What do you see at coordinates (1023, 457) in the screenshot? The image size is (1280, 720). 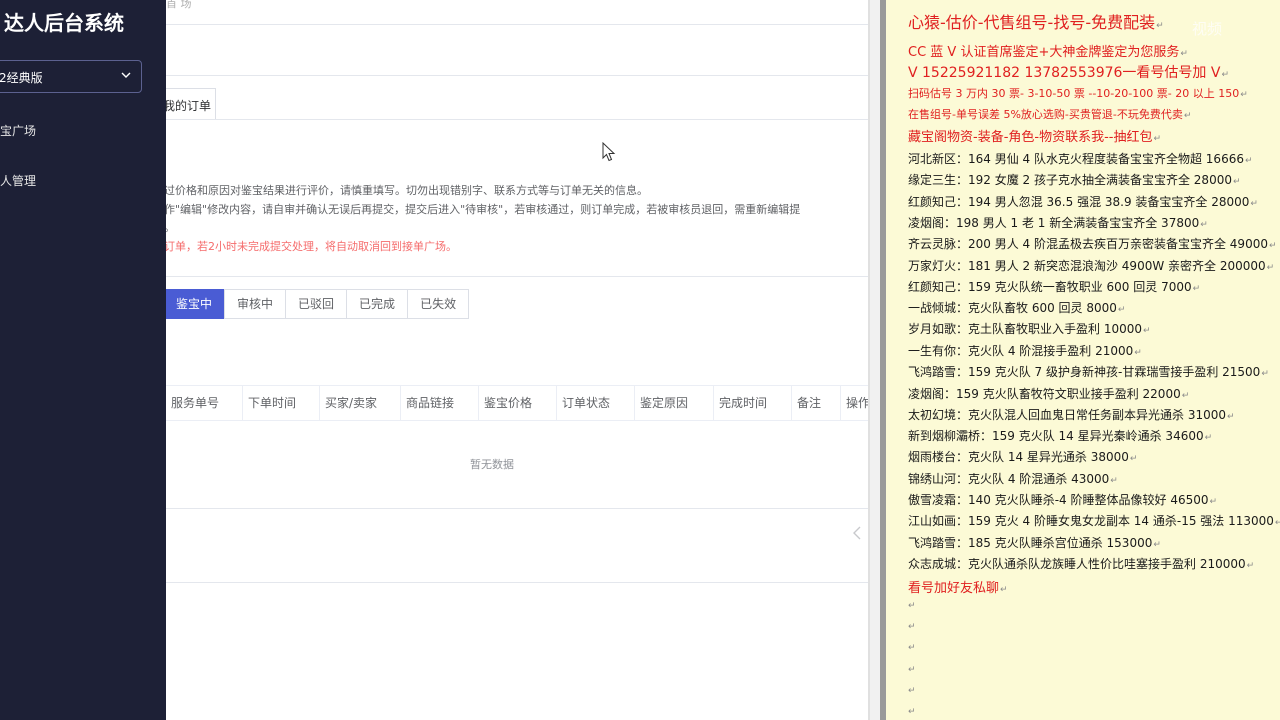 I see `listing-line: 烟雨楼台：克火队 14 星异光通杀 38000↵` at bounding box center [1023, 457].